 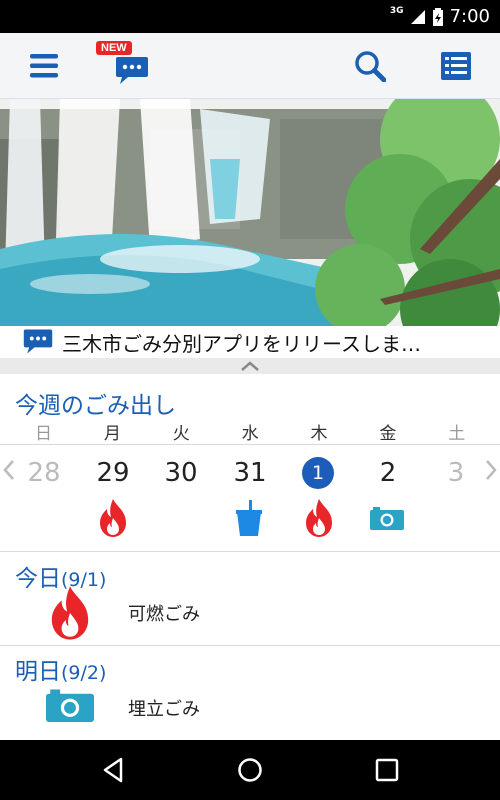 I want to click on home-icon, so click(x=250, y=770).